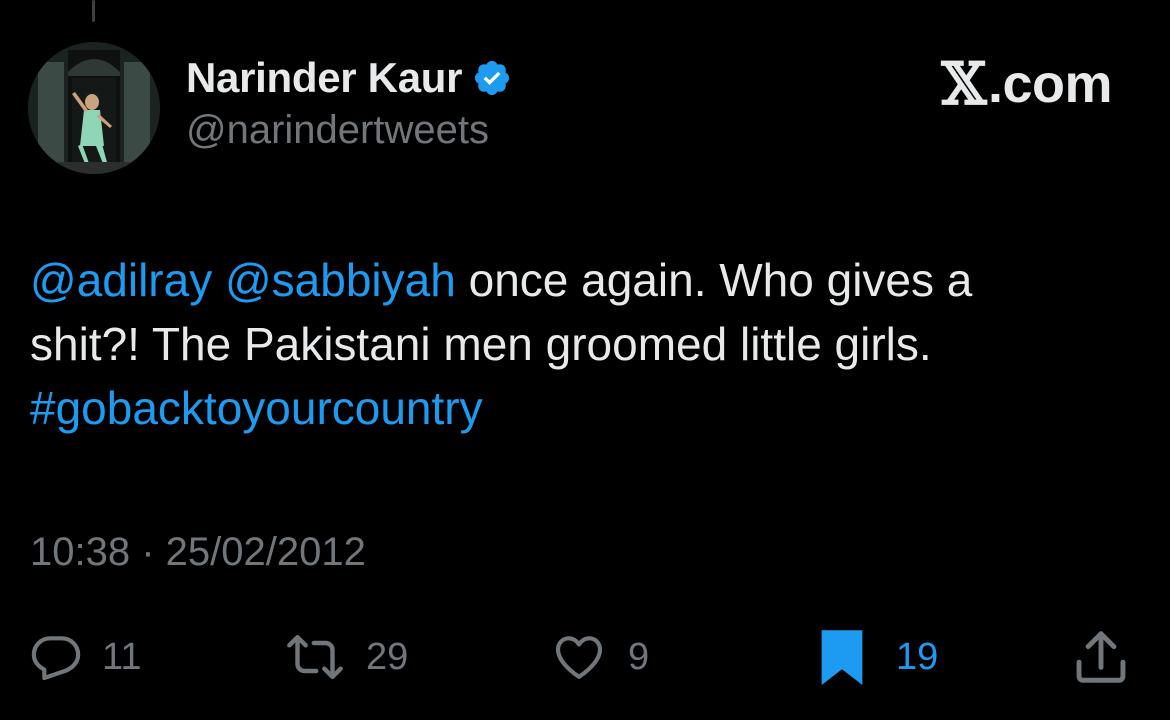 Image resolution: width=1170 pixels, height=720 pixels. What do you see at coordinates (876, 657) in the screenshot?
I see `bookmark-button: 19` at bounding box center [876, 657].